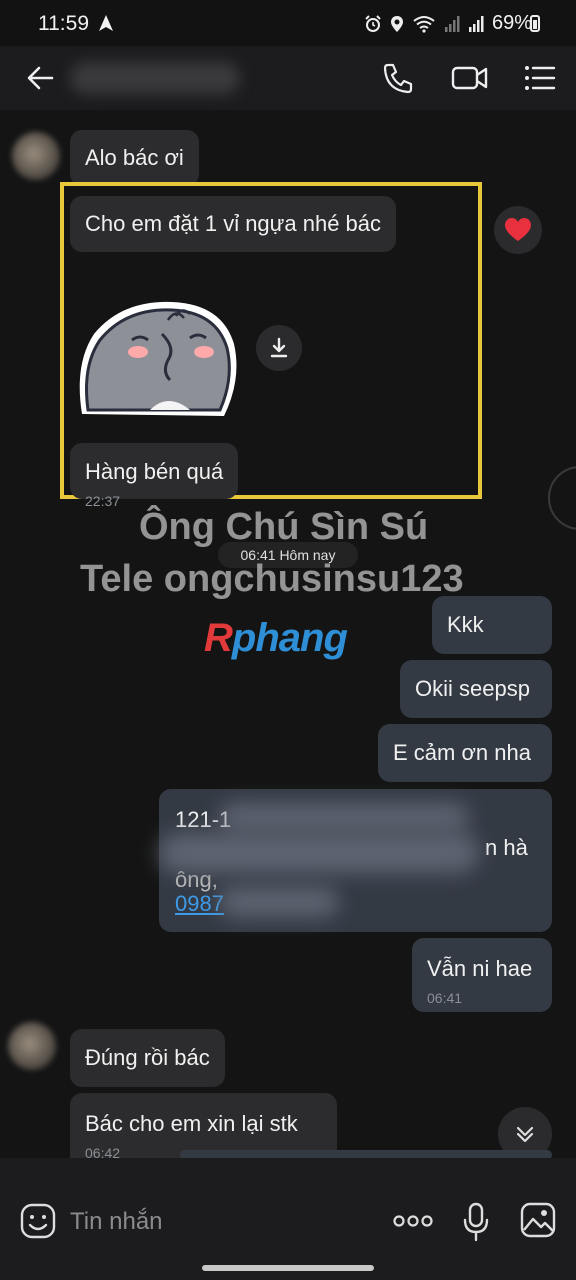 Image resolution: width=576 pixels, height=1280 pixels. Describe the element at coordinates (288, 1268) in the screenshot. I see `home-indicator` at that location.